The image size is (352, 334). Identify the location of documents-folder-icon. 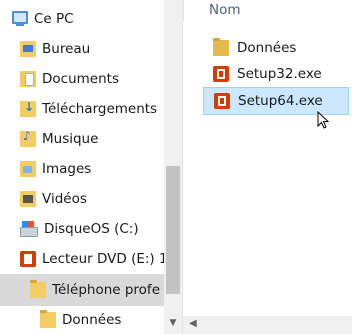
(28, 79).